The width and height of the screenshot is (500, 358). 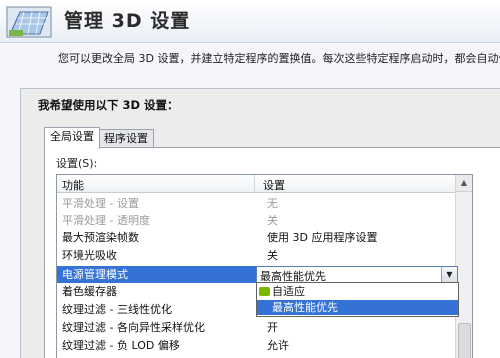 I want to click on page-title: 管理 3D 设置, so click(x=127, y=21).